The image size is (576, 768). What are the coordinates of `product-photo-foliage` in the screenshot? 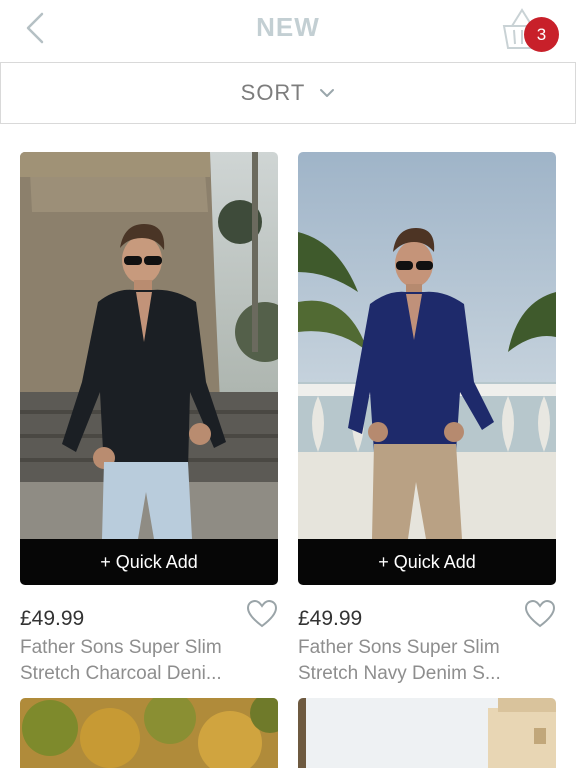 It's located at (149, 733).